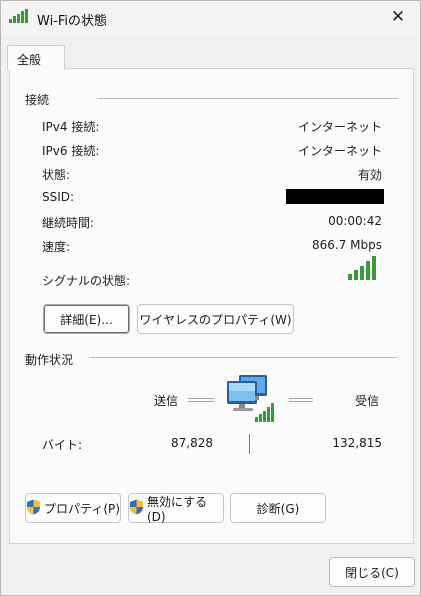  I want to click on window-title: Wi-Fiの状態, so click(72, 21).